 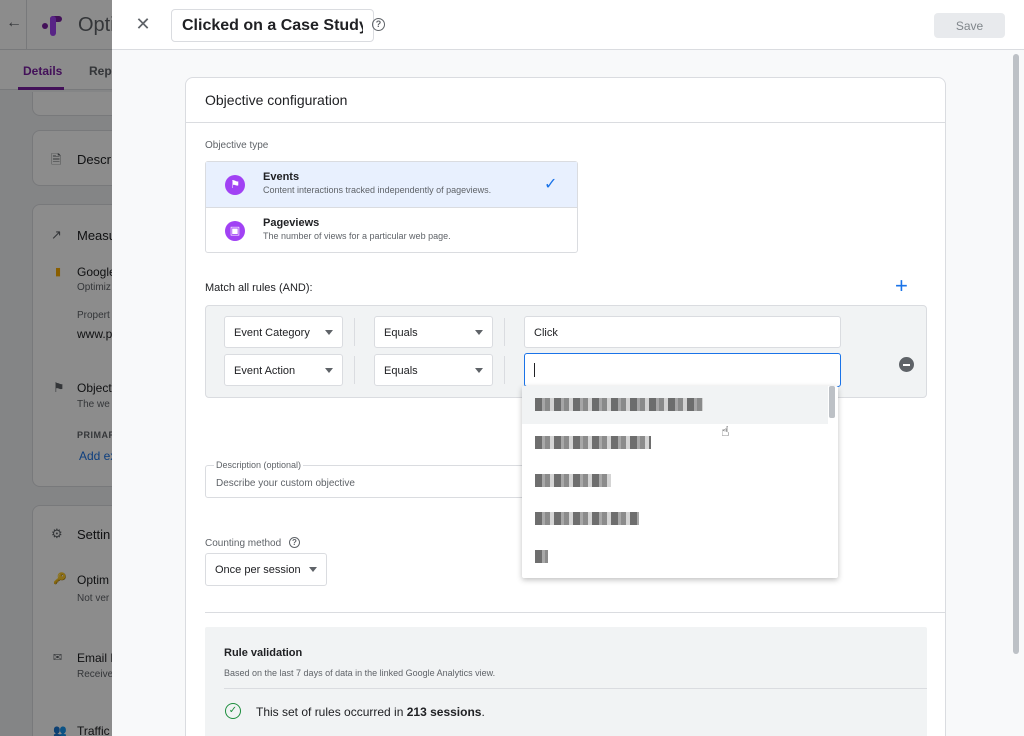 What do you see at coordinates (258, 570) in the screenshot?
I see `counting-method-value: Once per session` at bounding box center [258, 570].